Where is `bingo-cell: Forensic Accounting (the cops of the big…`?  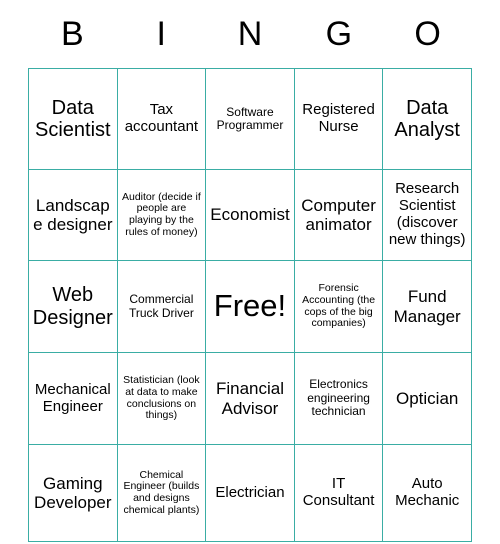 bingo-cell: Forensic Accounting (the cops of the big… is located at coordinates (338, 306).